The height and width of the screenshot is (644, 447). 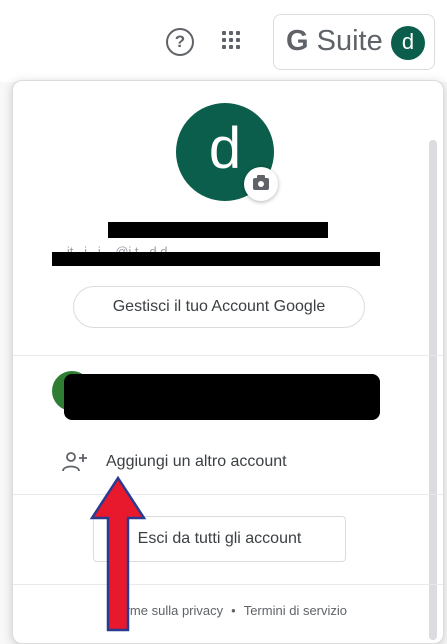 I want to click on help-glyph: ?, so click(x=180, y=41).